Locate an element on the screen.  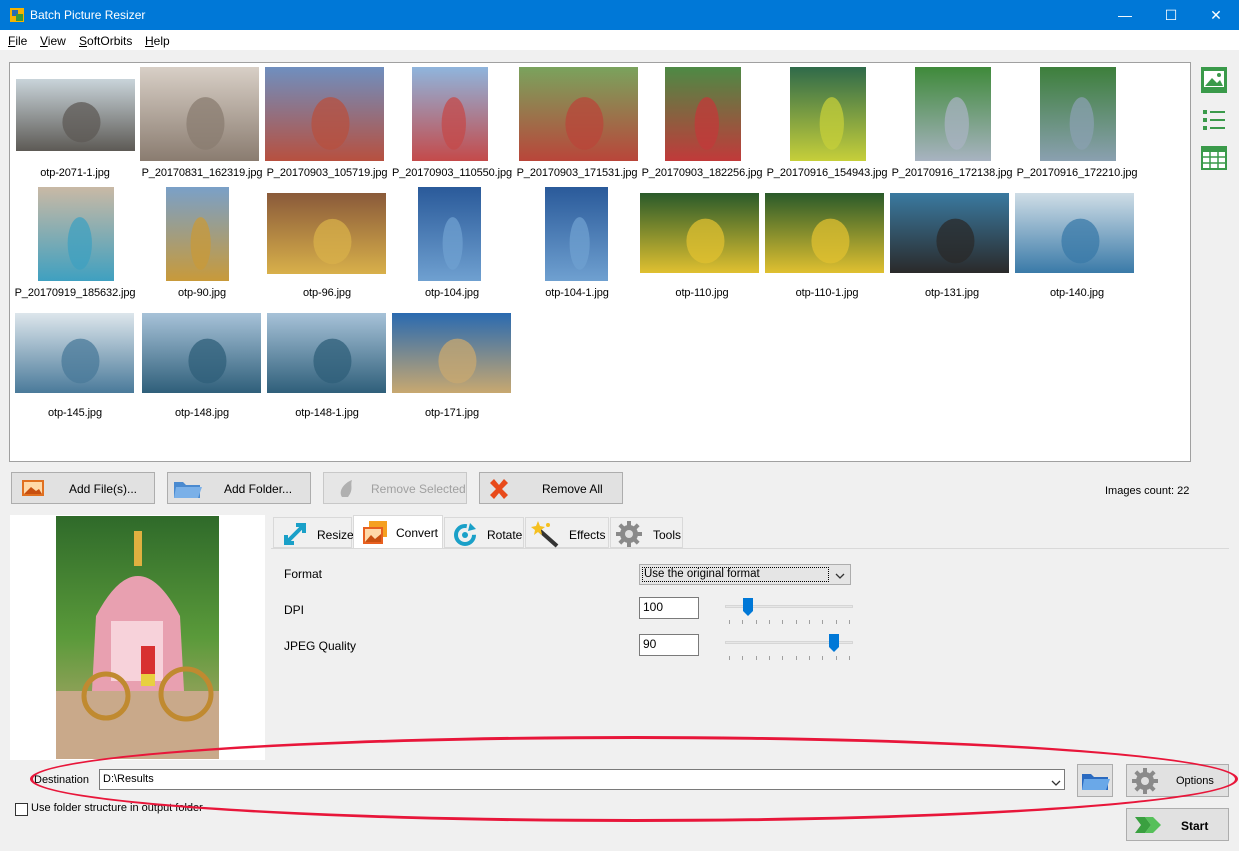
eraser-icon is located at coordinates (348, 490).